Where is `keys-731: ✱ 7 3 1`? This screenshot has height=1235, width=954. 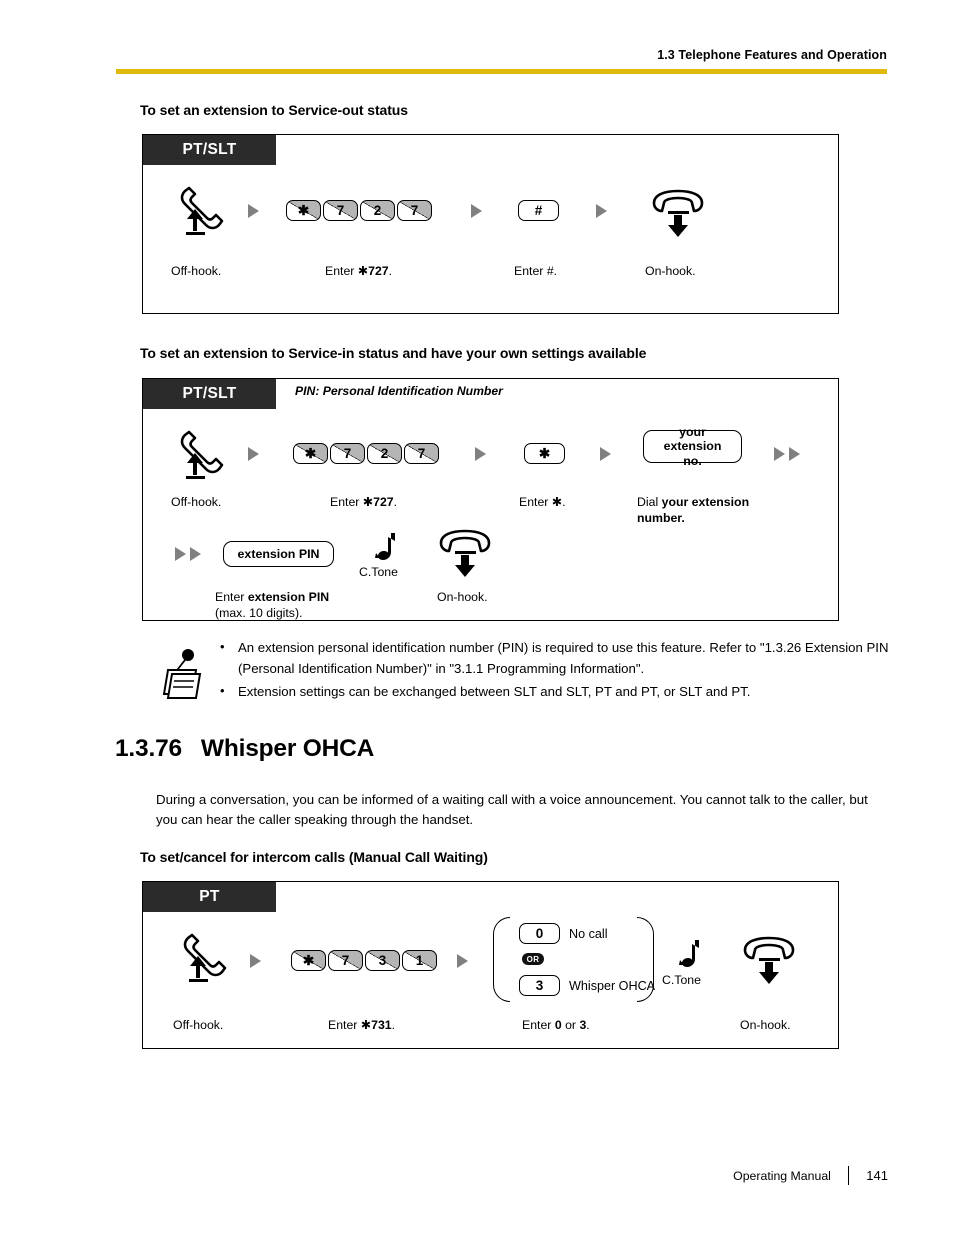 keys-731: ✱ 7 3 1 is located at coordinates (365, 960).